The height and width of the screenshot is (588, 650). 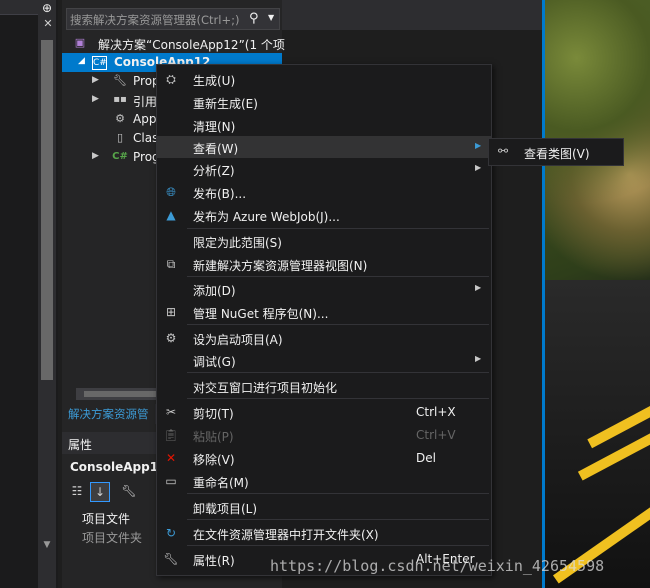 What do you see at coordinates (120, 137) in the screenshot?
I see `class-file-icon: ▯` at bounding box center [120, 137].